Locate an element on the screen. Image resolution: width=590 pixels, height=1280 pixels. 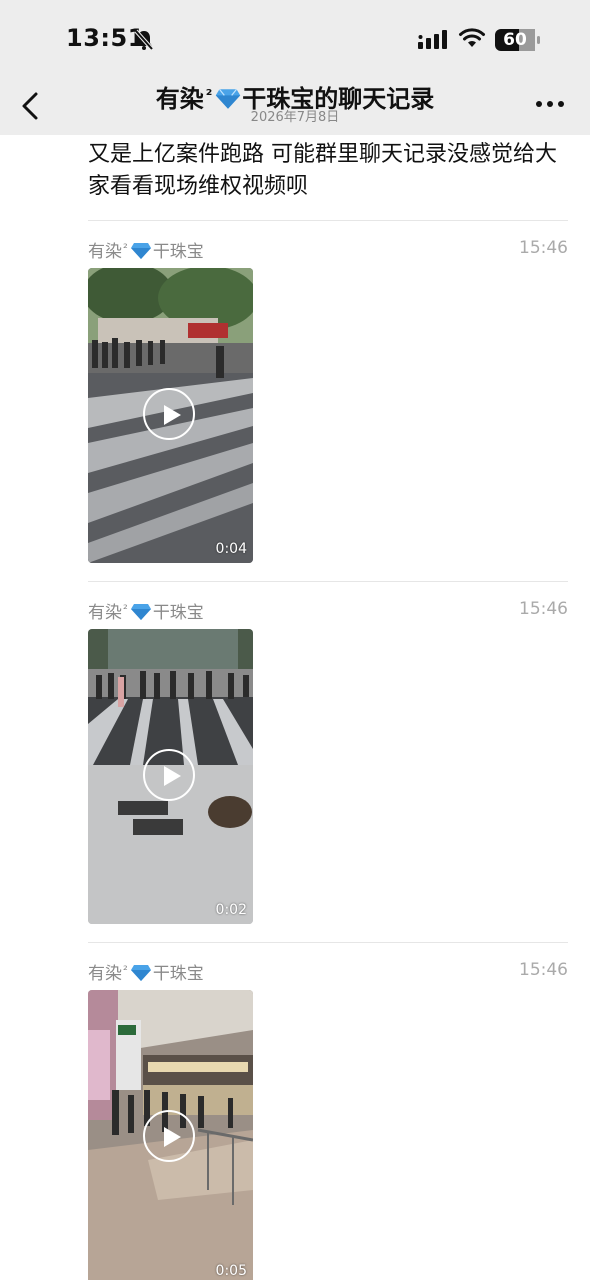
video-thumbnail: 0:04 is located at coordinates (170, 415).